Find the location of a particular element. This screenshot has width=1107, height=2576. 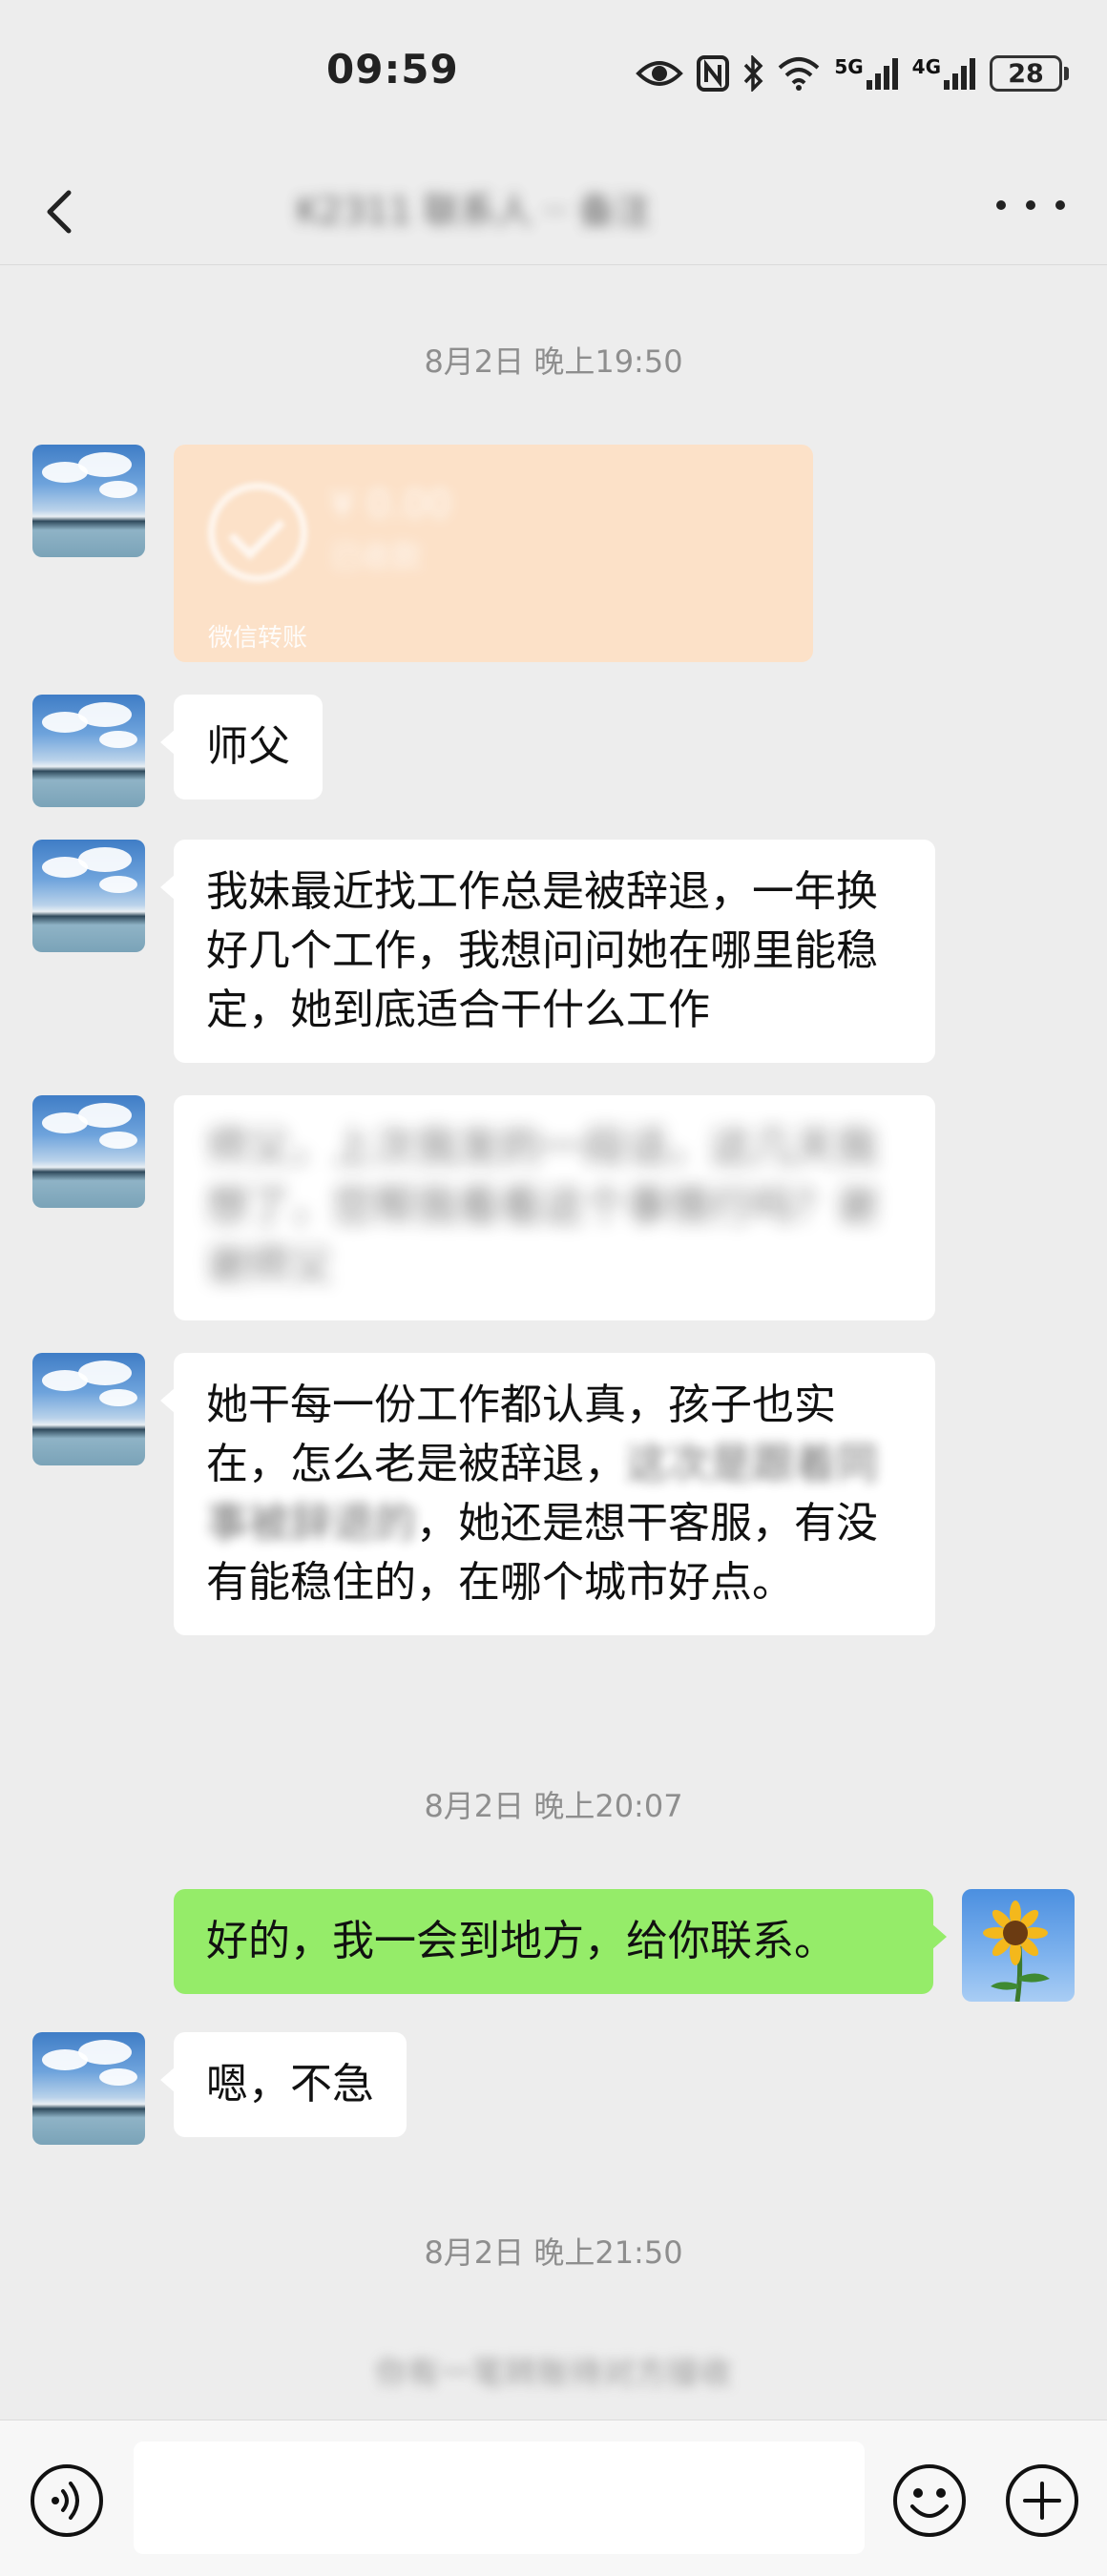

back-button is located at coordinates (65, 205).